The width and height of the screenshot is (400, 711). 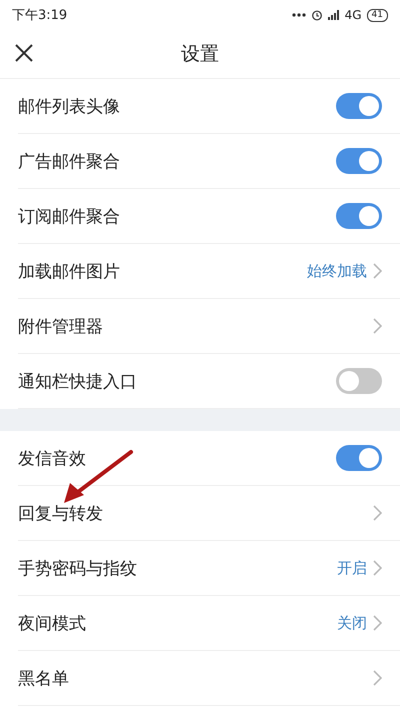 What do you see at coordinates (77, 569) in the screenshot?
I see `setting-label: 手势密码与指纹` at bounding box center [77, 569].